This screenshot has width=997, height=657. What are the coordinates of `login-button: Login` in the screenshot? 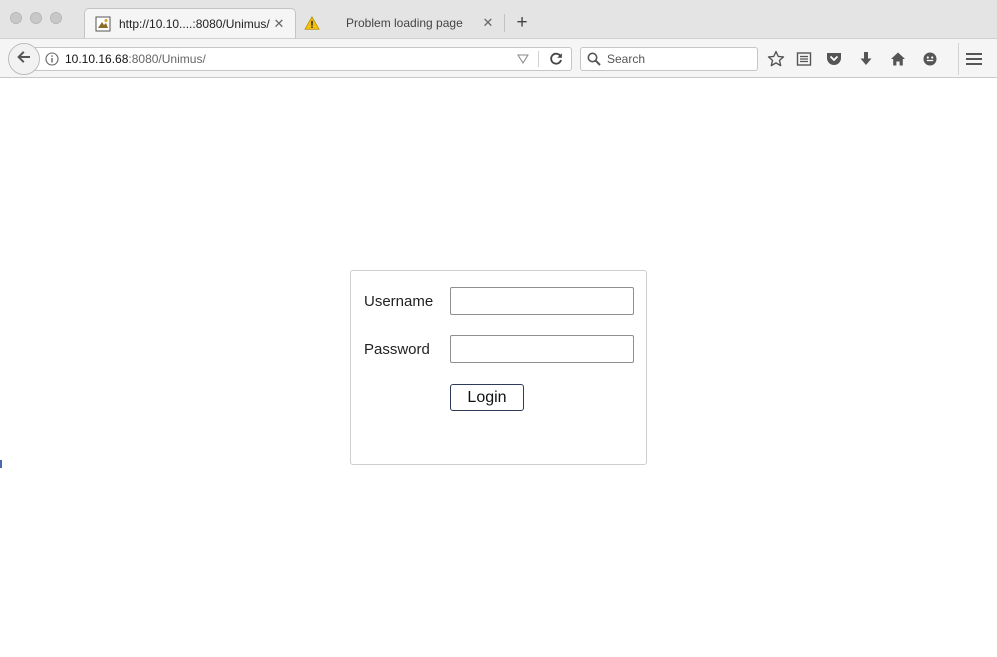 It's located at (487, 397).